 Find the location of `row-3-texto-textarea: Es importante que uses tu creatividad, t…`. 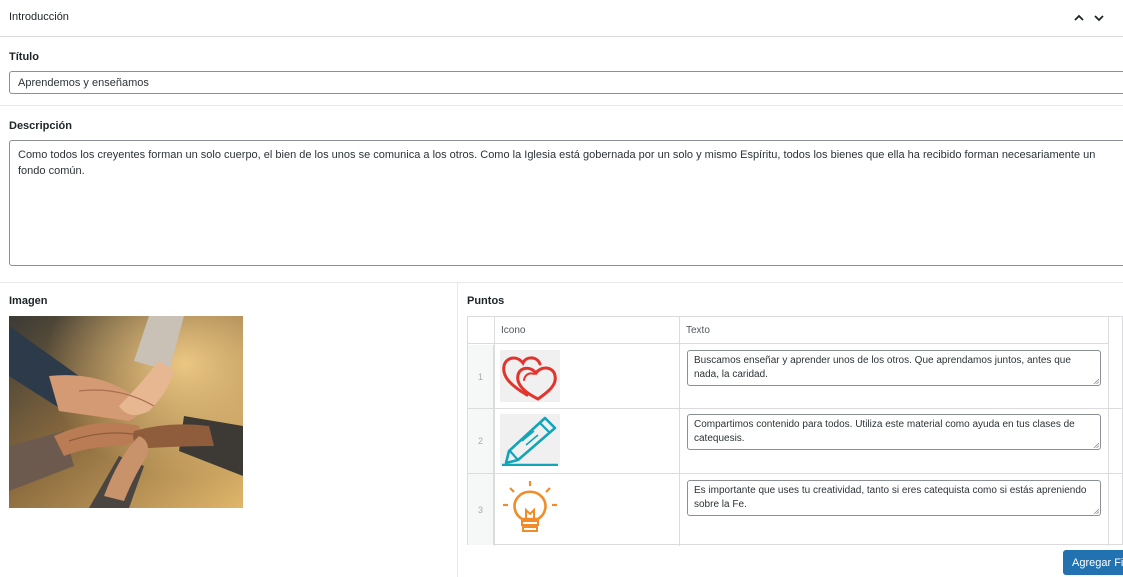

row-3-texto-textarea: Es importante que uses tu creatividad, t… is located at coordinates (894, 498).